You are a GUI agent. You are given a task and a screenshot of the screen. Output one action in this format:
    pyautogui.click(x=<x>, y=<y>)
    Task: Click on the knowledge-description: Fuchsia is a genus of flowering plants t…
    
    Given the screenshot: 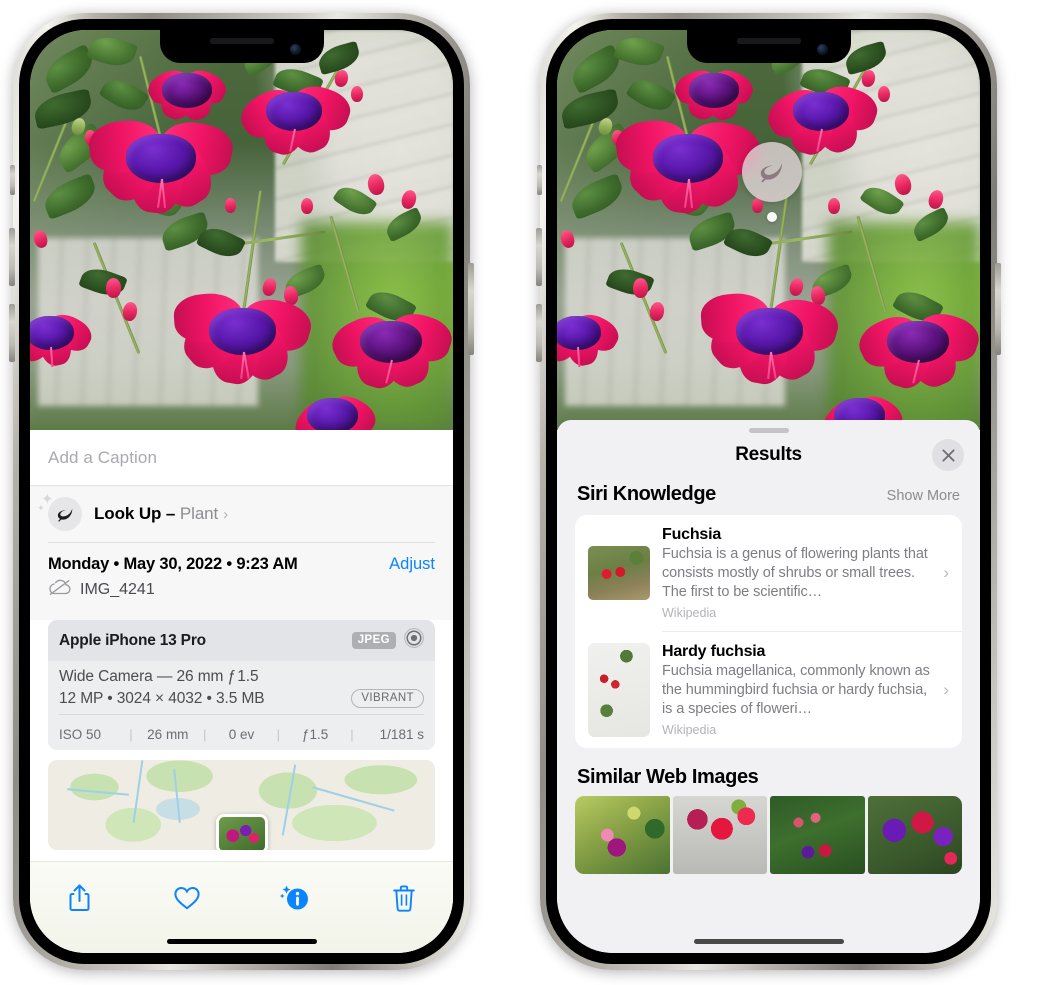 What is the action you would take?
    pyautogui.click(x=795, y=573)
    